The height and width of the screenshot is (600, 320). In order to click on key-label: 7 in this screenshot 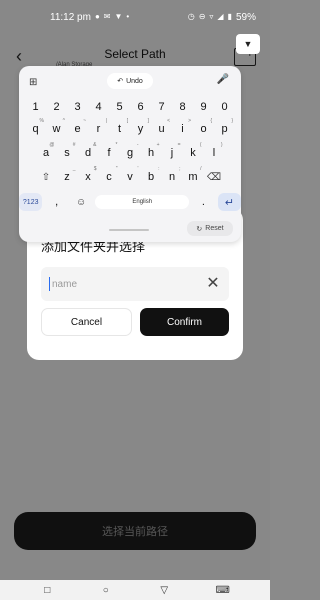, I will do `click(161, 107)`.